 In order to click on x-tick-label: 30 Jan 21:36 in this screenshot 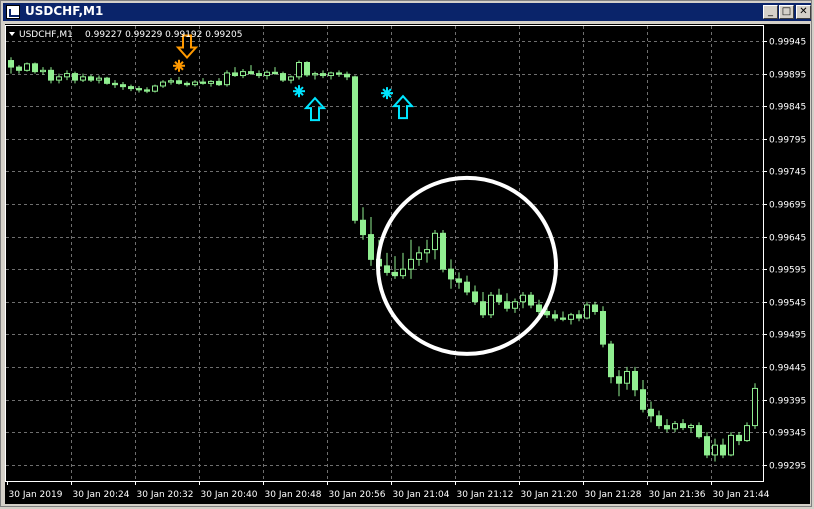, I will do `click(677, 495)`.